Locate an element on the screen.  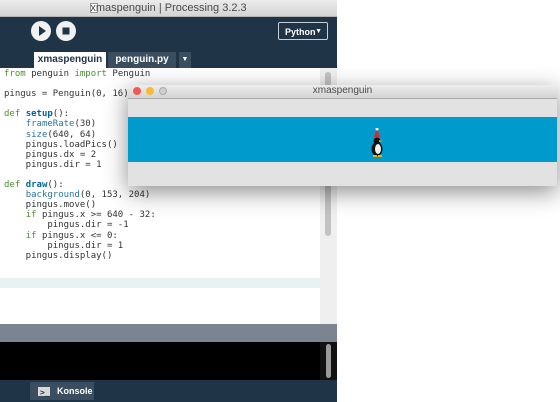
ide-toolbar: Python ▼ is located at coordinates (168, 33).